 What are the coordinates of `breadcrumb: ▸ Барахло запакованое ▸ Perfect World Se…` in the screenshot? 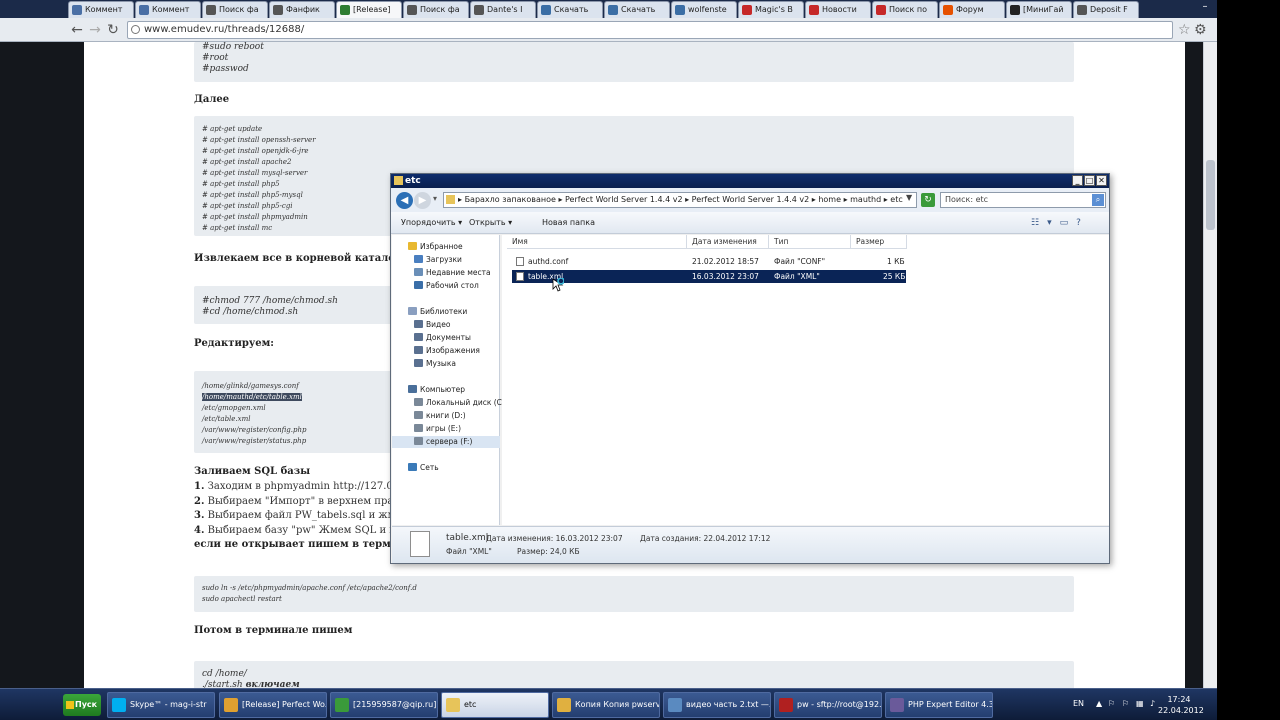 It's located at (680, 200).